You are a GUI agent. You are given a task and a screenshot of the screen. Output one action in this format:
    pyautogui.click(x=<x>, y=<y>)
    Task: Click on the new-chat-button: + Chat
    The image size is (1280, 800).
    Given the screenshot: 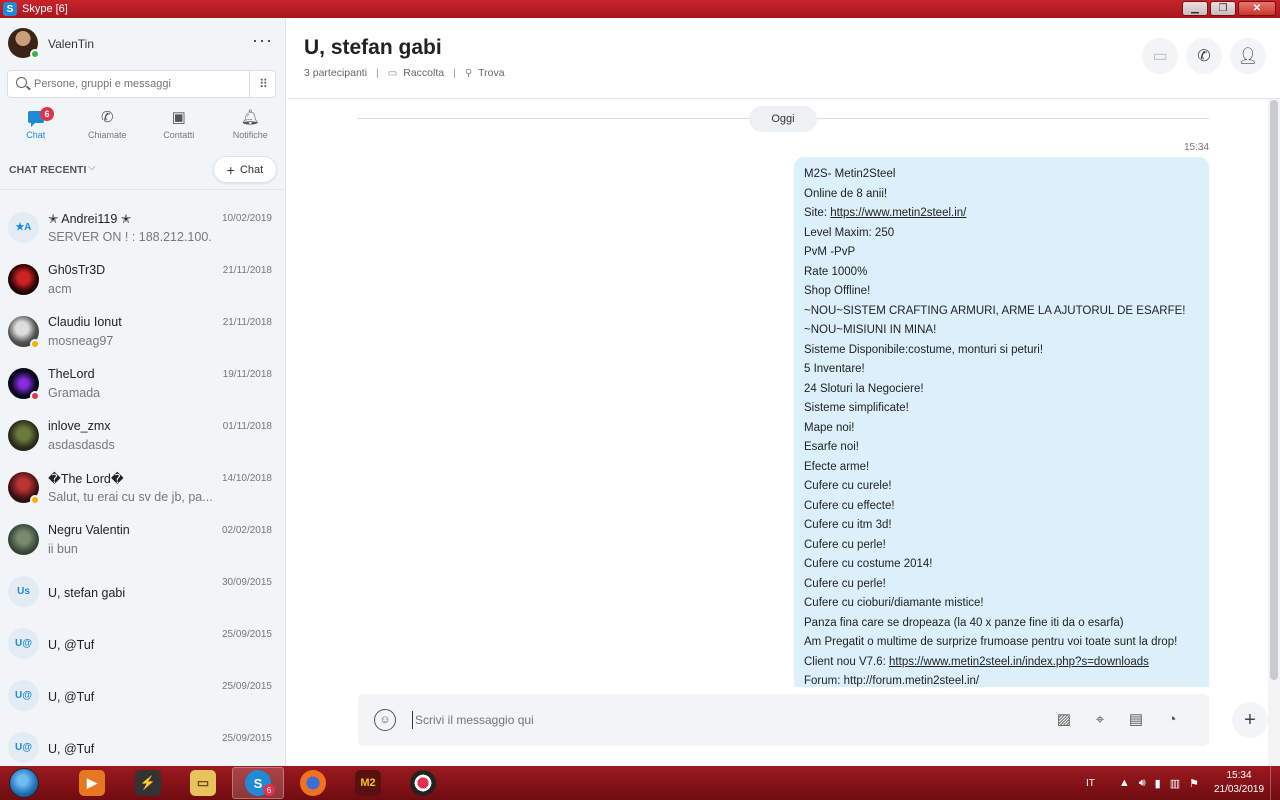 What is the action you would take?
    pyautogui.click(x=245, y=169)
    